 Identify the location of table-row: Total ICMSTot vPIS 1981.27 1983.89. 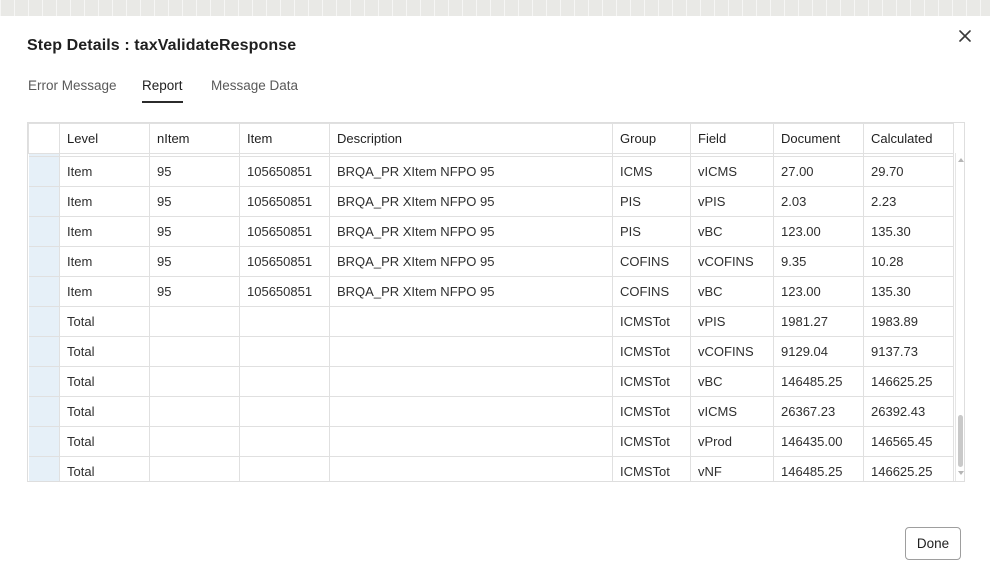
(491, 321).